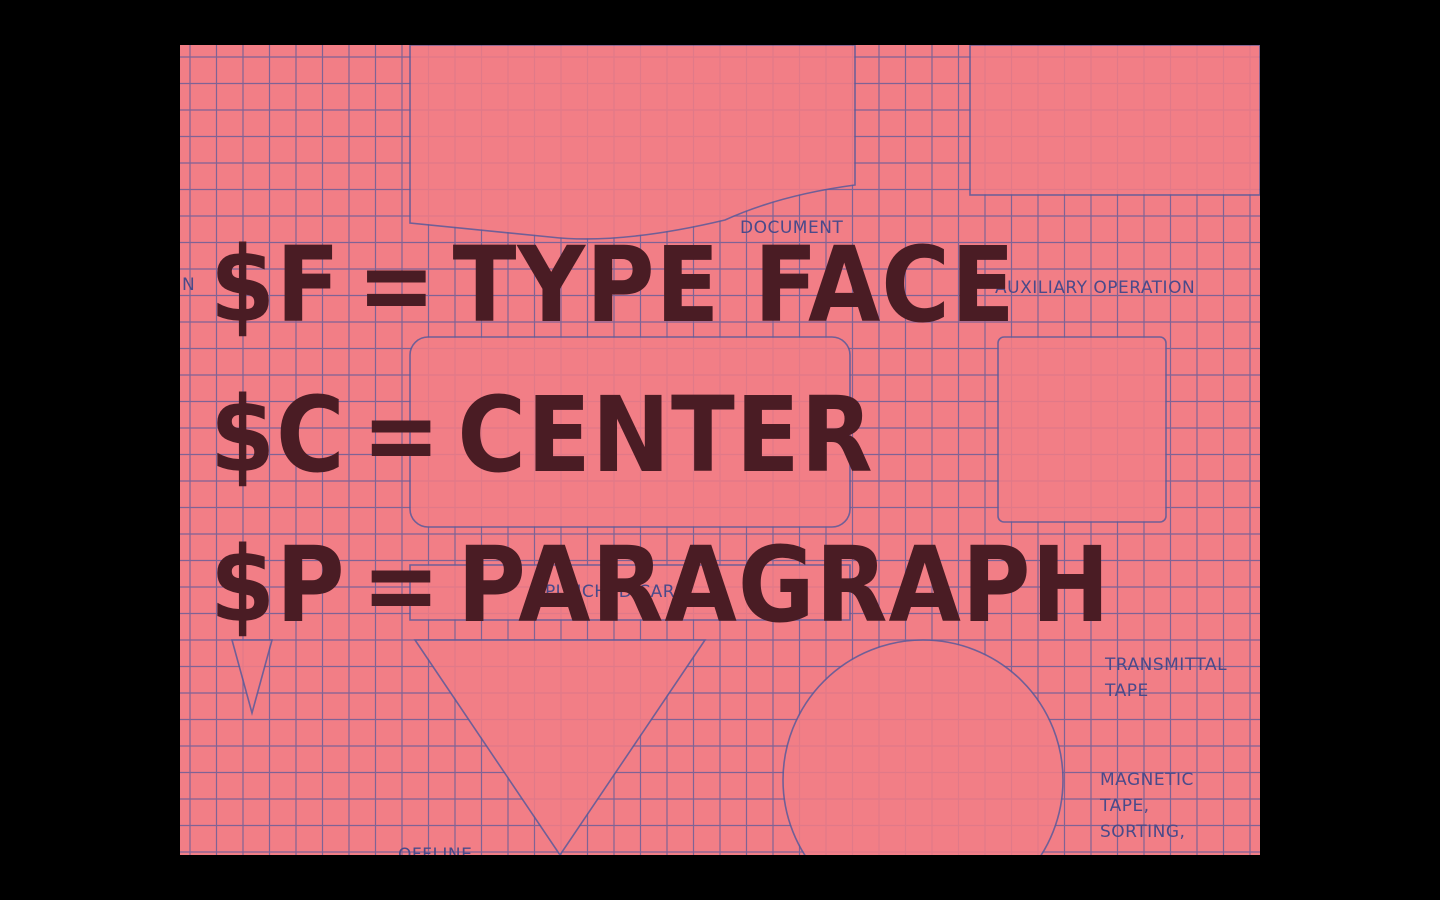  I want to click on label-left-fragment: N, so click(188, 285).